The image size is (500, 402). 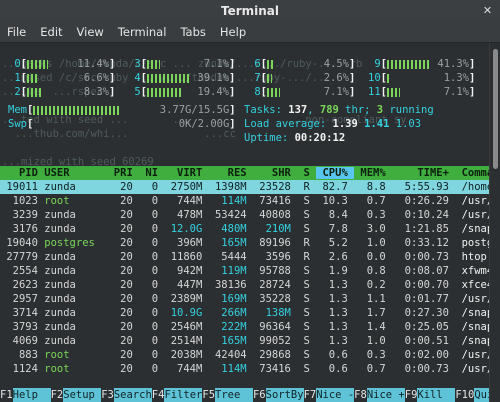 What do you see at coordinates (335, 173) in the screenshot?
I see `column-header-cpu: CPU%` at bounding box center [335, 173].